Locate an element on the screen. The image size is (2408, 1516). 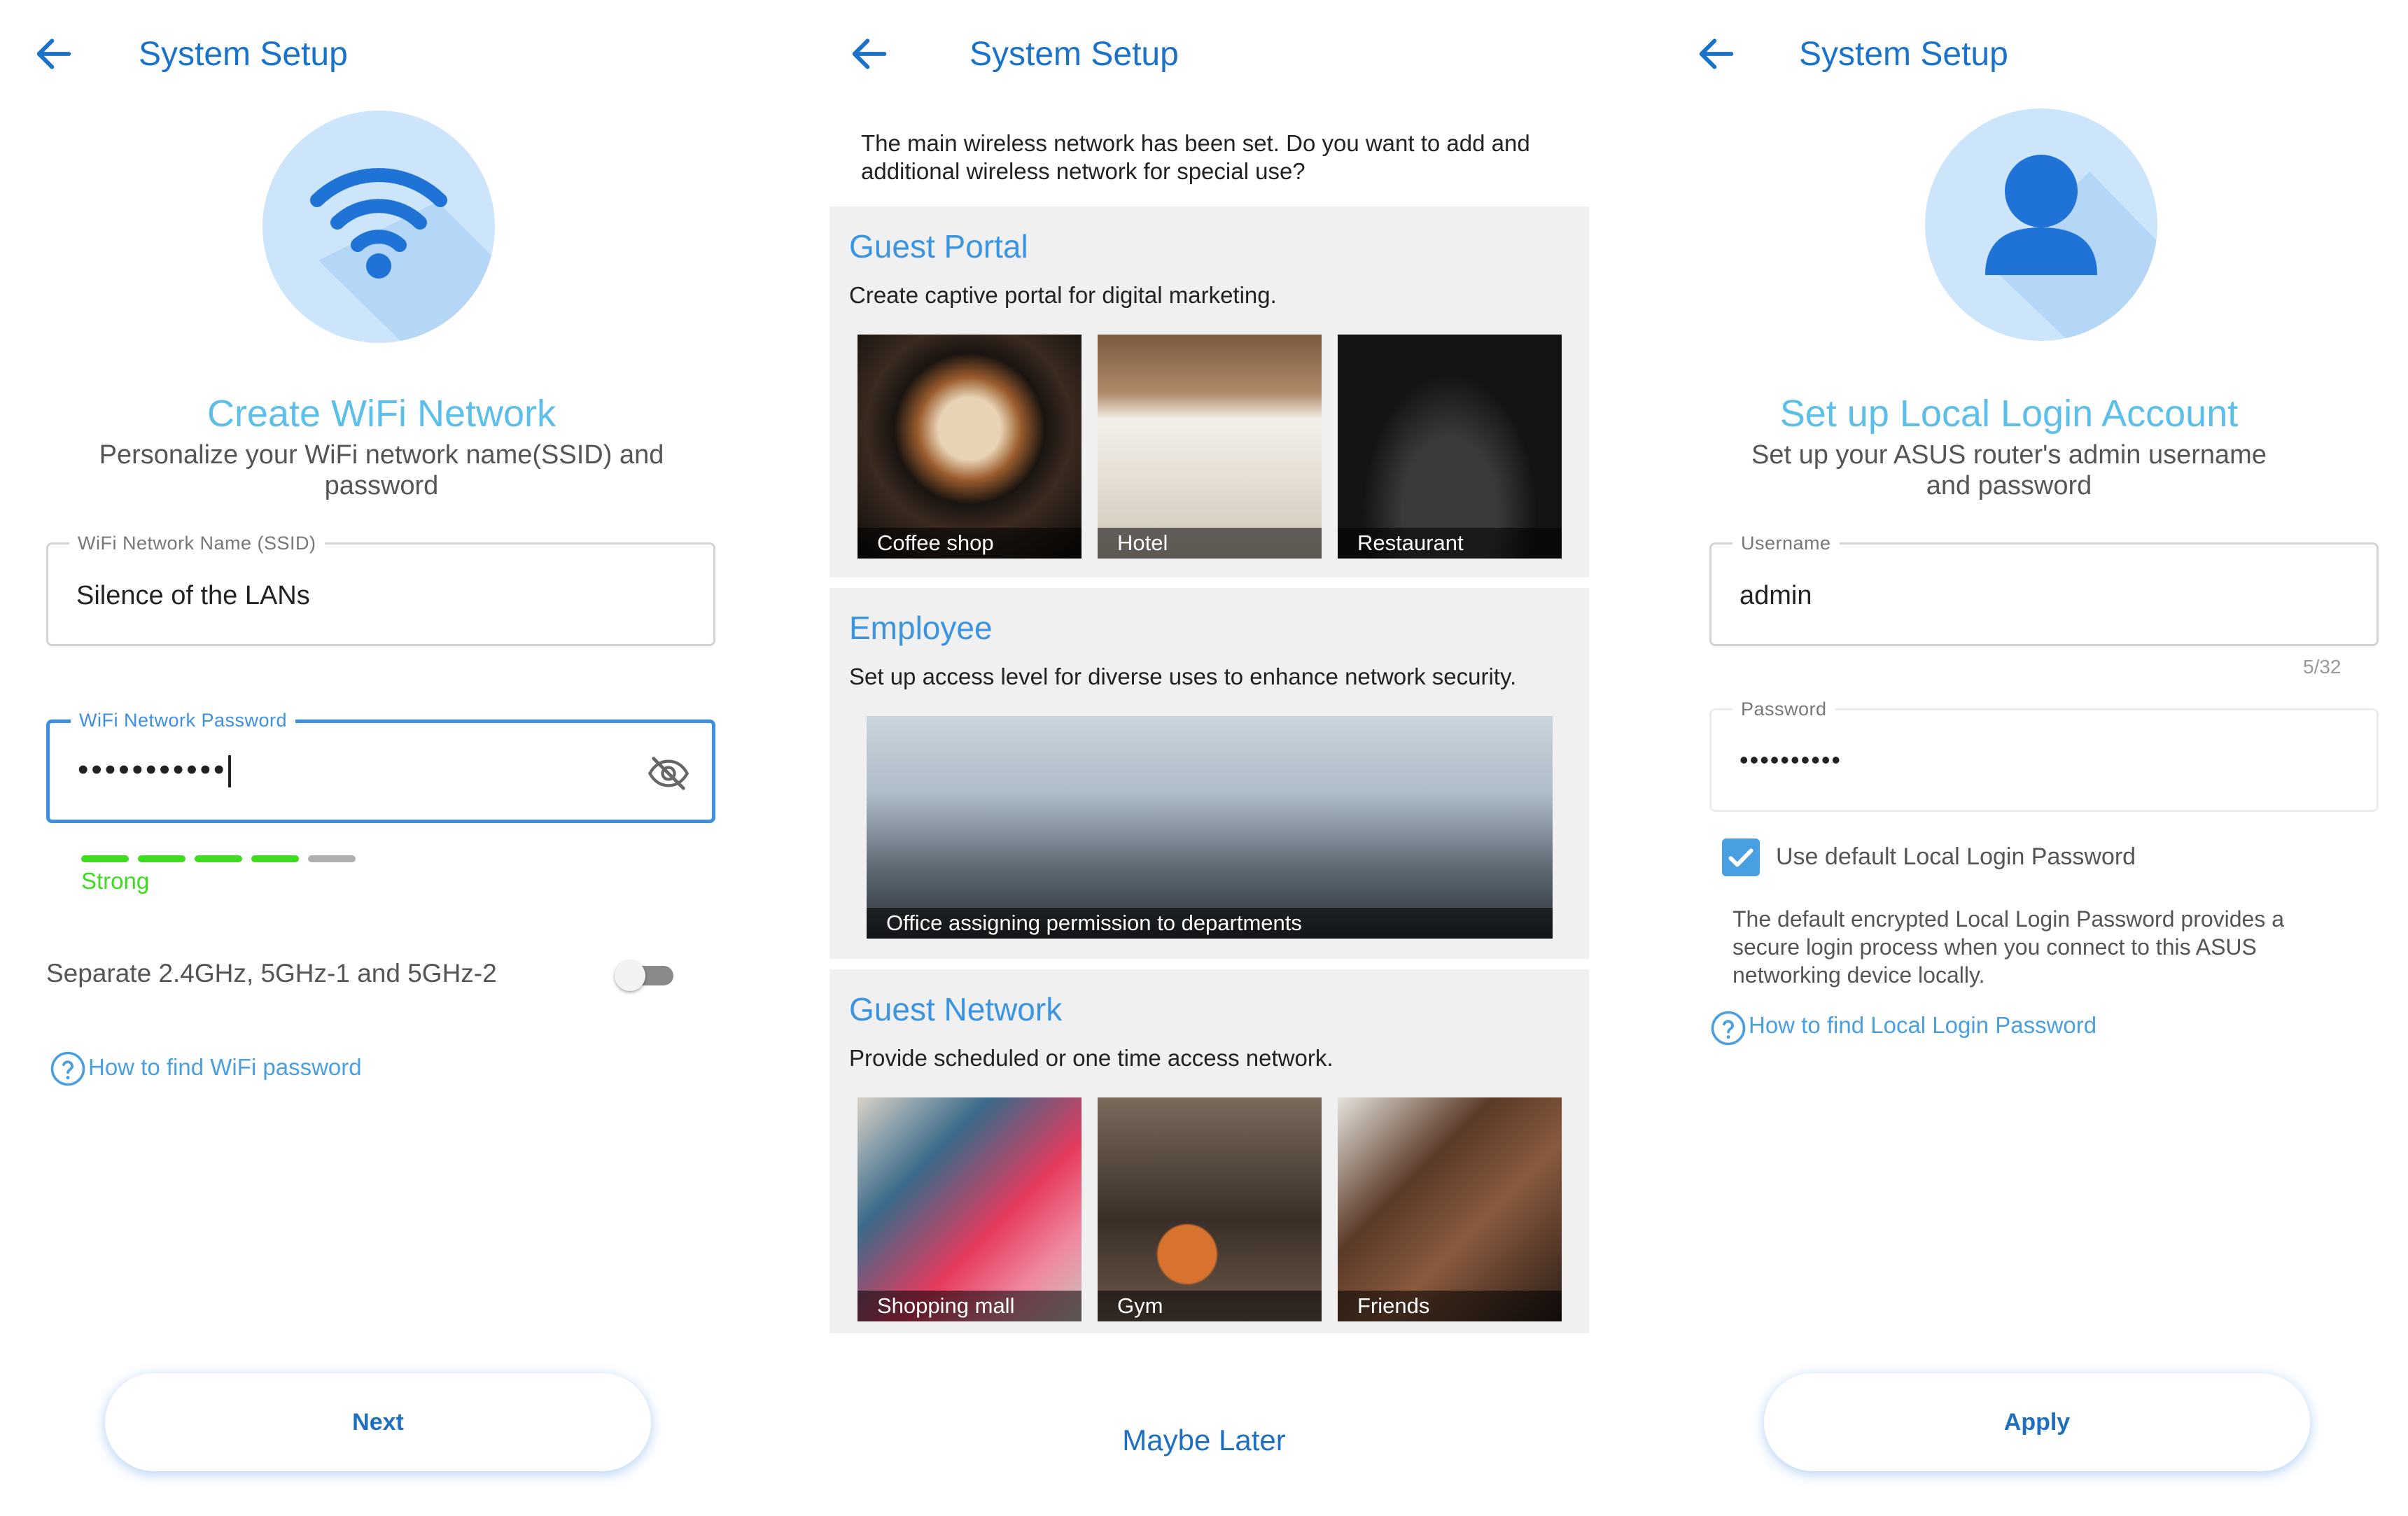
local-password-help-link: How to find Local Login Password is located at coordinates (1902, 1028).